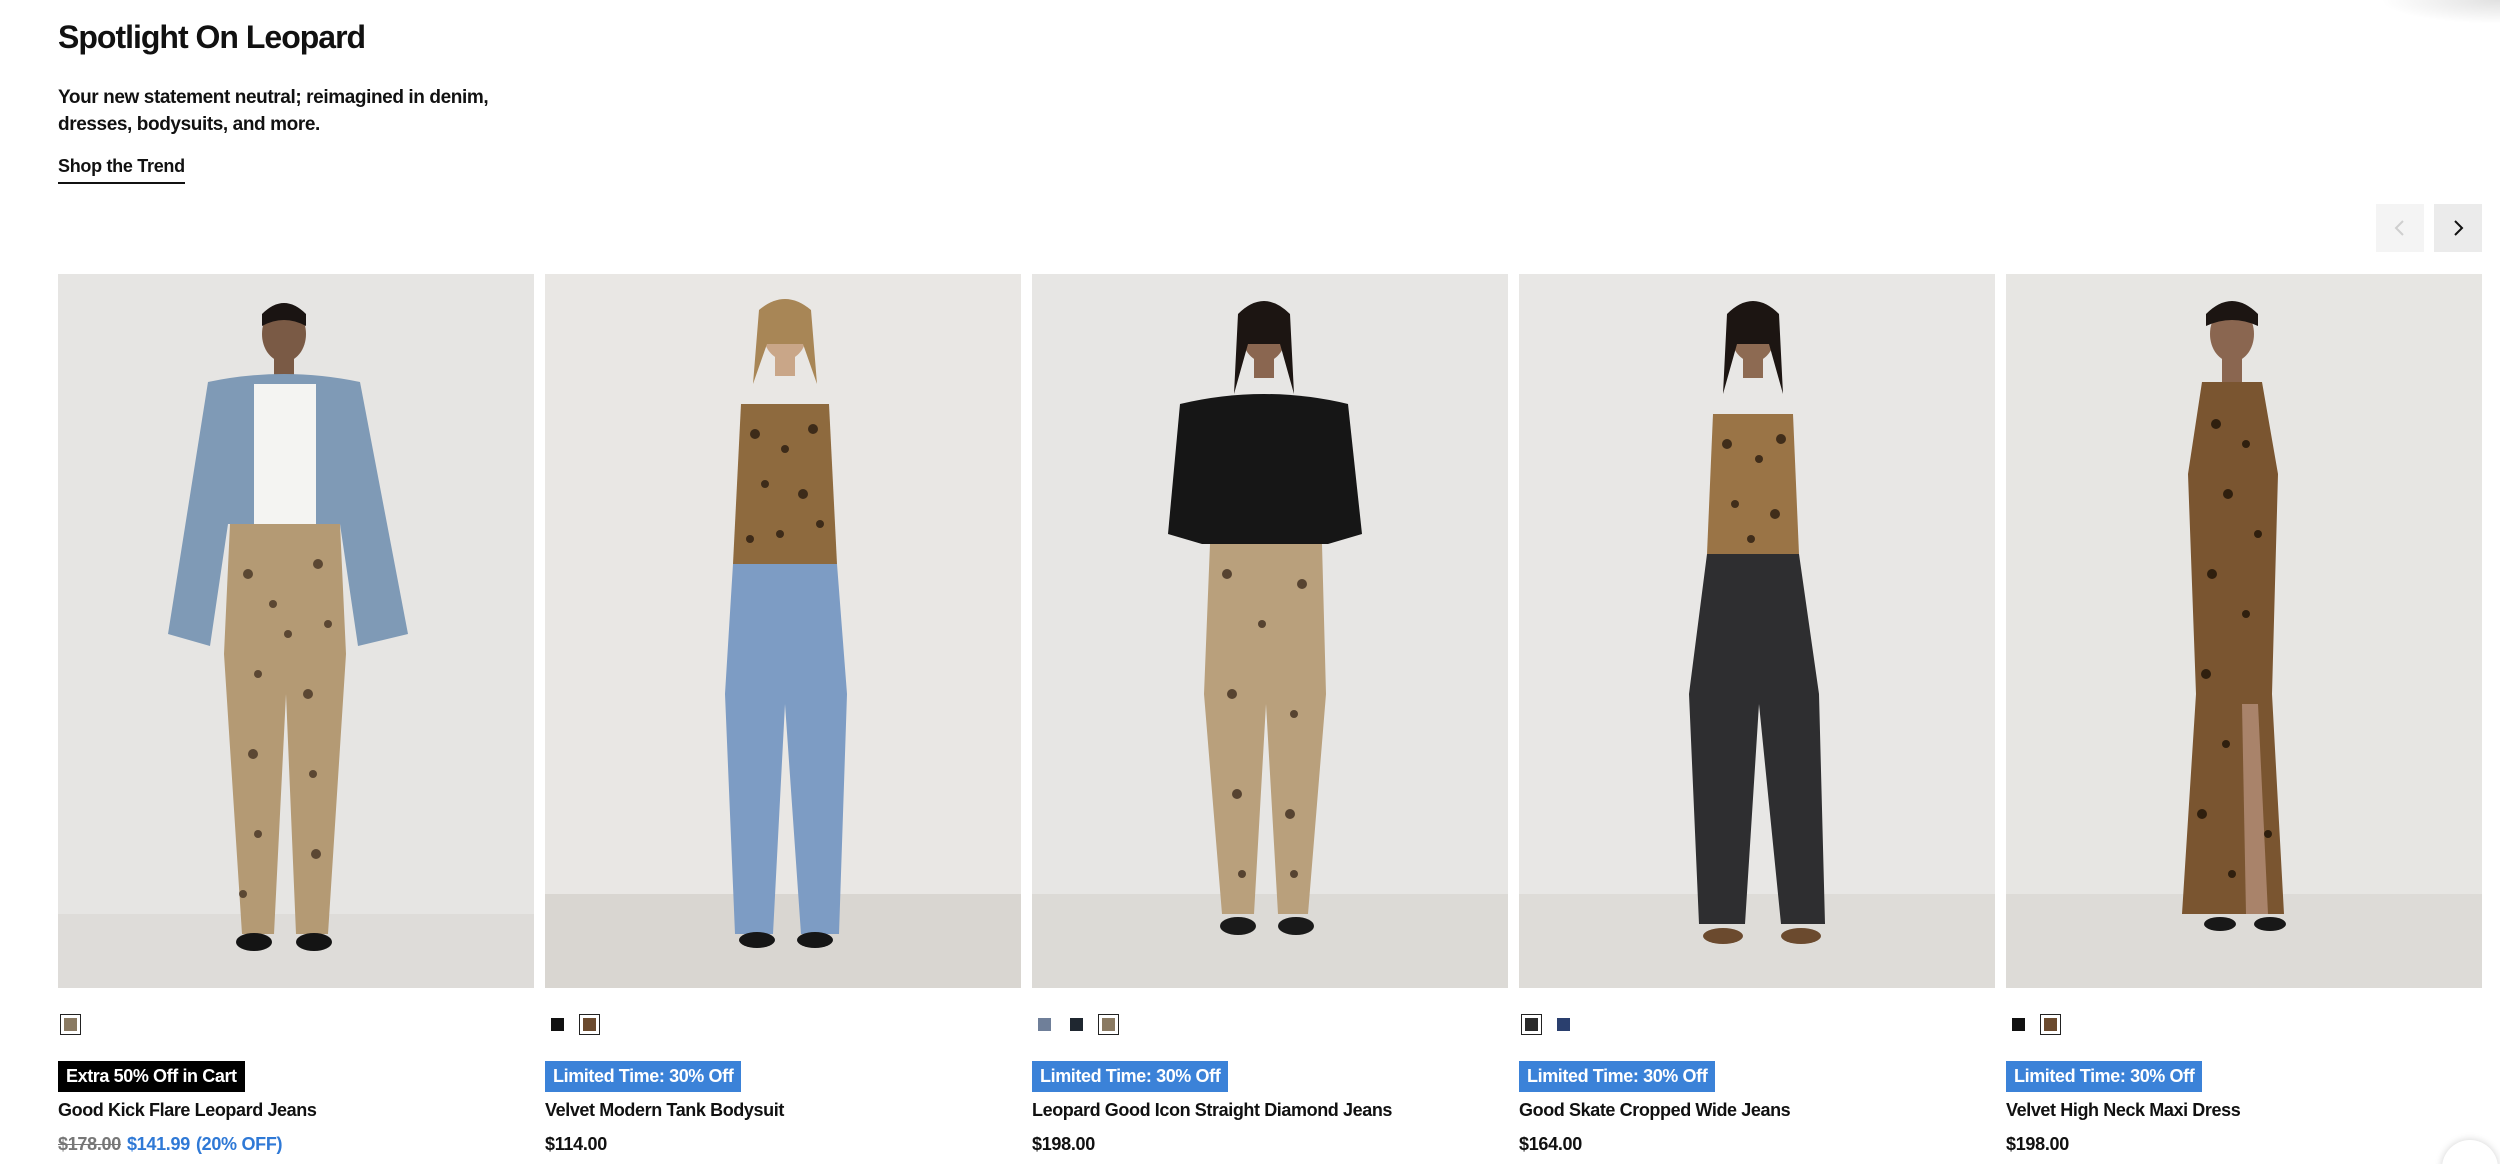 This screenshot has height=1164, width=2500. What do you see at coordinates (151, 1076) in the screenshot?
I see `promo-badge: Extra 50% Off in Cart` at bounding box center [151, 1076].